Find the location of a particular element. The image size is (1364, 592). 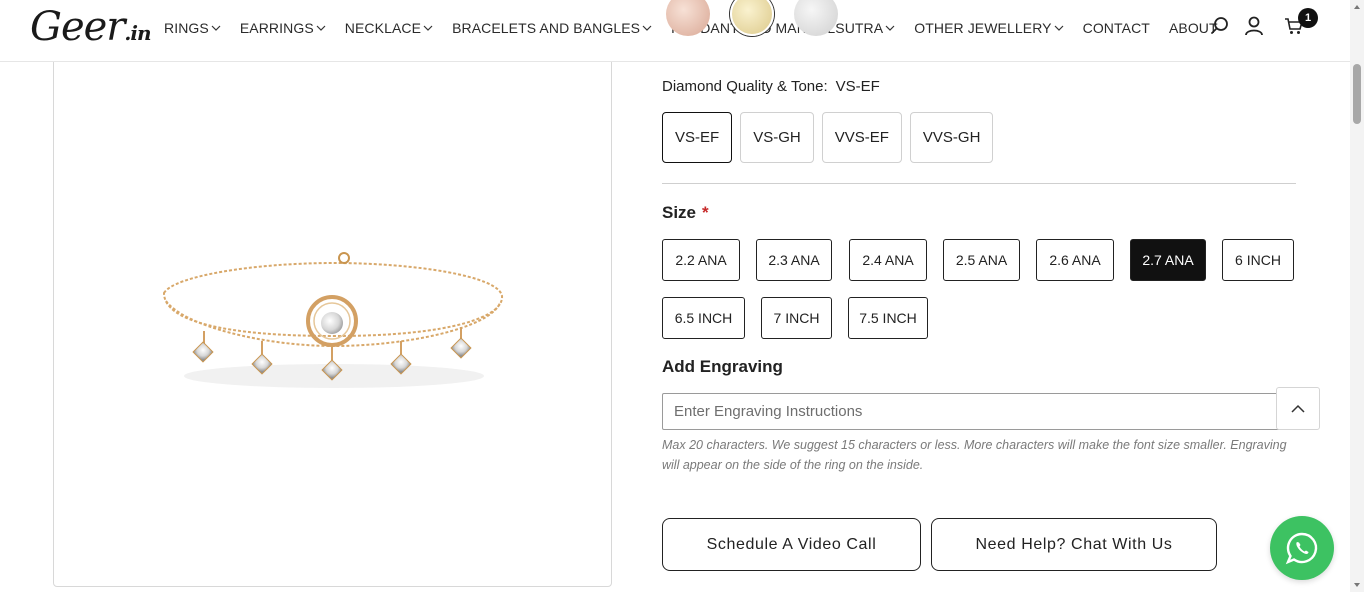

page-scrollbar is located at coordinates (1357, 296).